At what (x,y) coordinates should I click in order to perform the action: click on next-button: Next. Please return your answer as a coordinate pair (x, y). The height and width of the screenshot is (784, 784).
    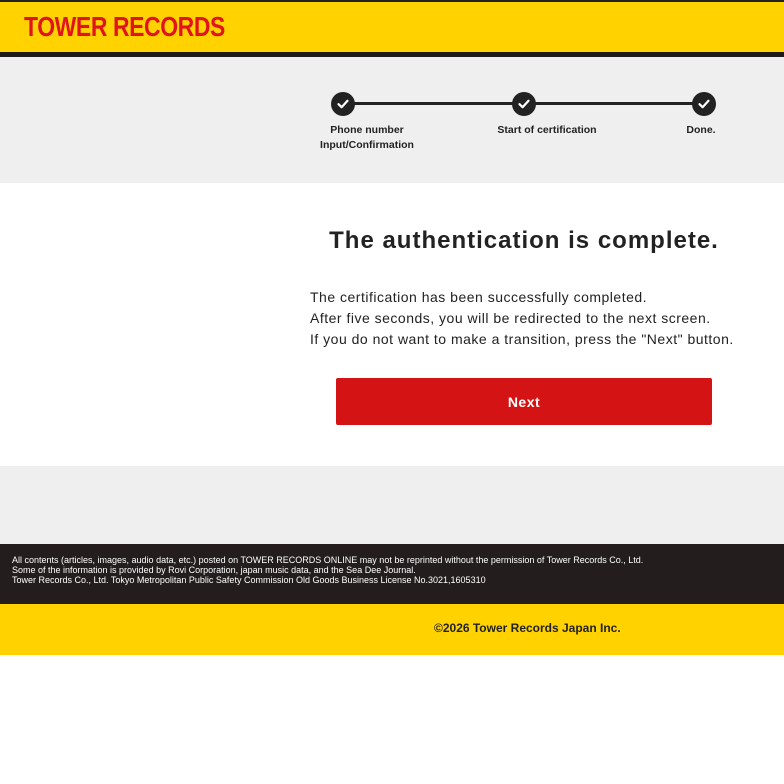
    Looking at the image, I should click on (524, 401).